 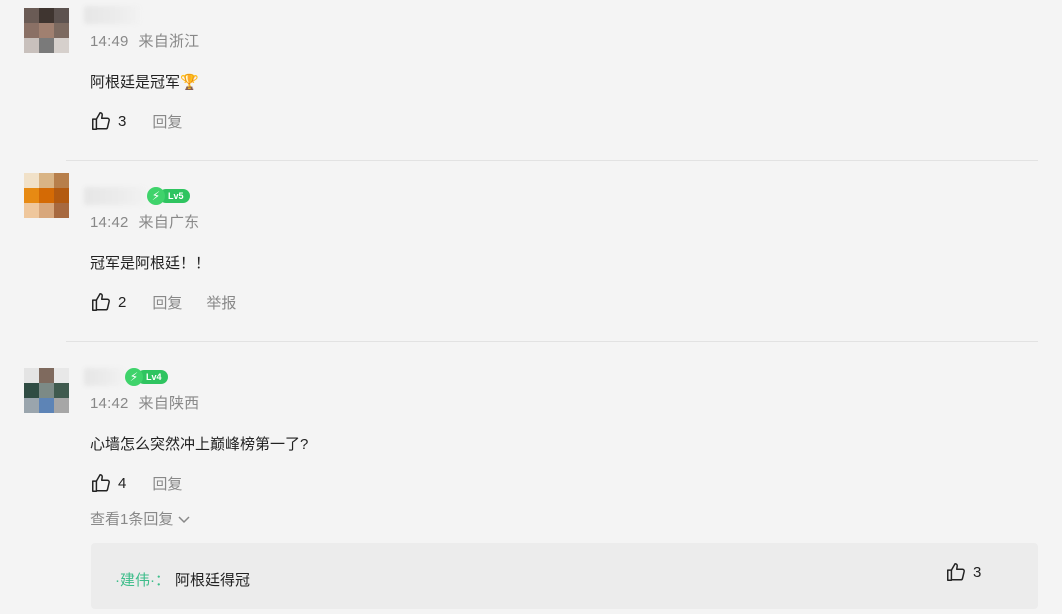 I want to click on reply-like-button: 3, so click(x=963, y=572).